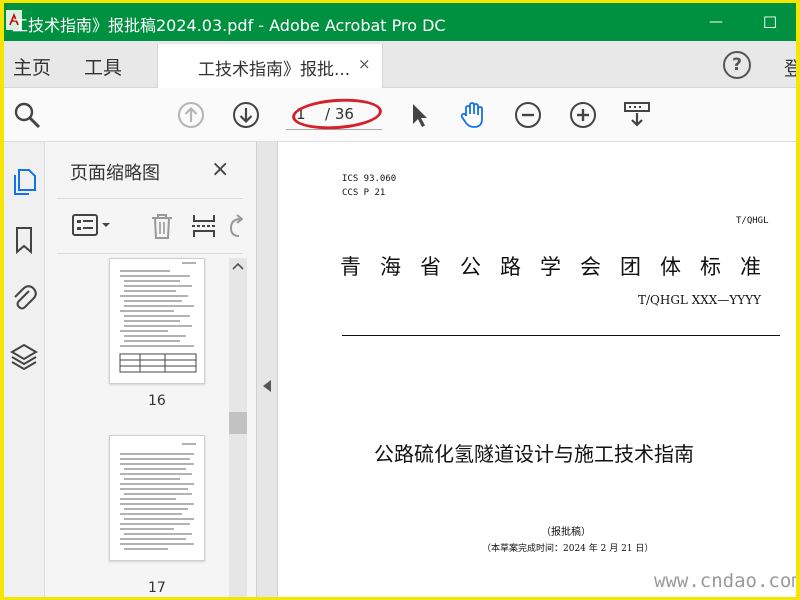 This screenshot has height=600, width=800. I want to click on zoom-in-icon, so click(583, 115).